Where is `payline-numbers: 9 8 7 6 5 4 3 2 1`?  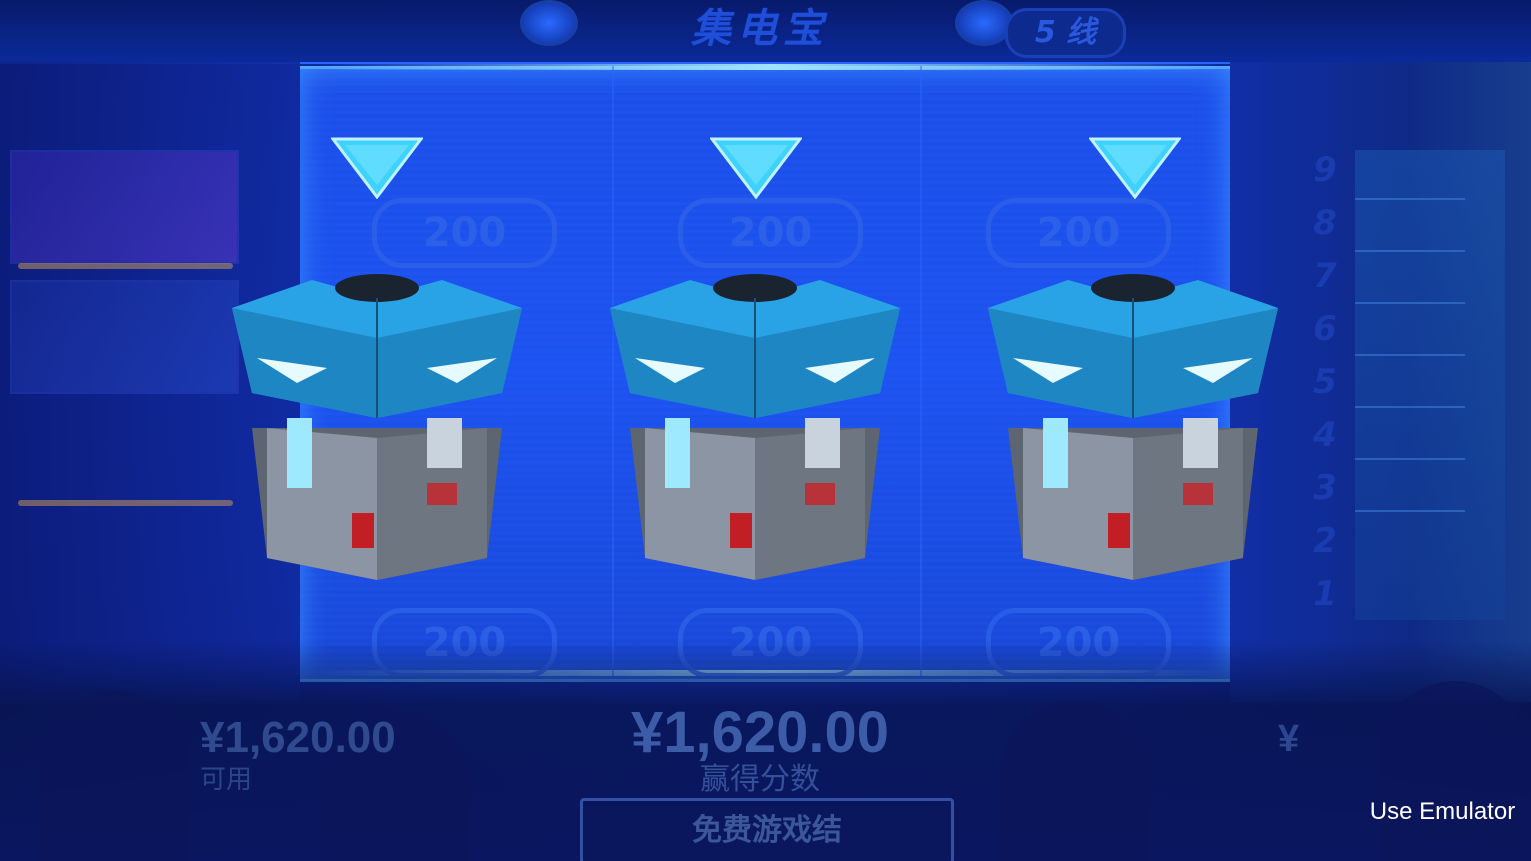 payline-numbers: 9 8 7 6 5 4 3 2 1 is located at coordinates (1325, 385).